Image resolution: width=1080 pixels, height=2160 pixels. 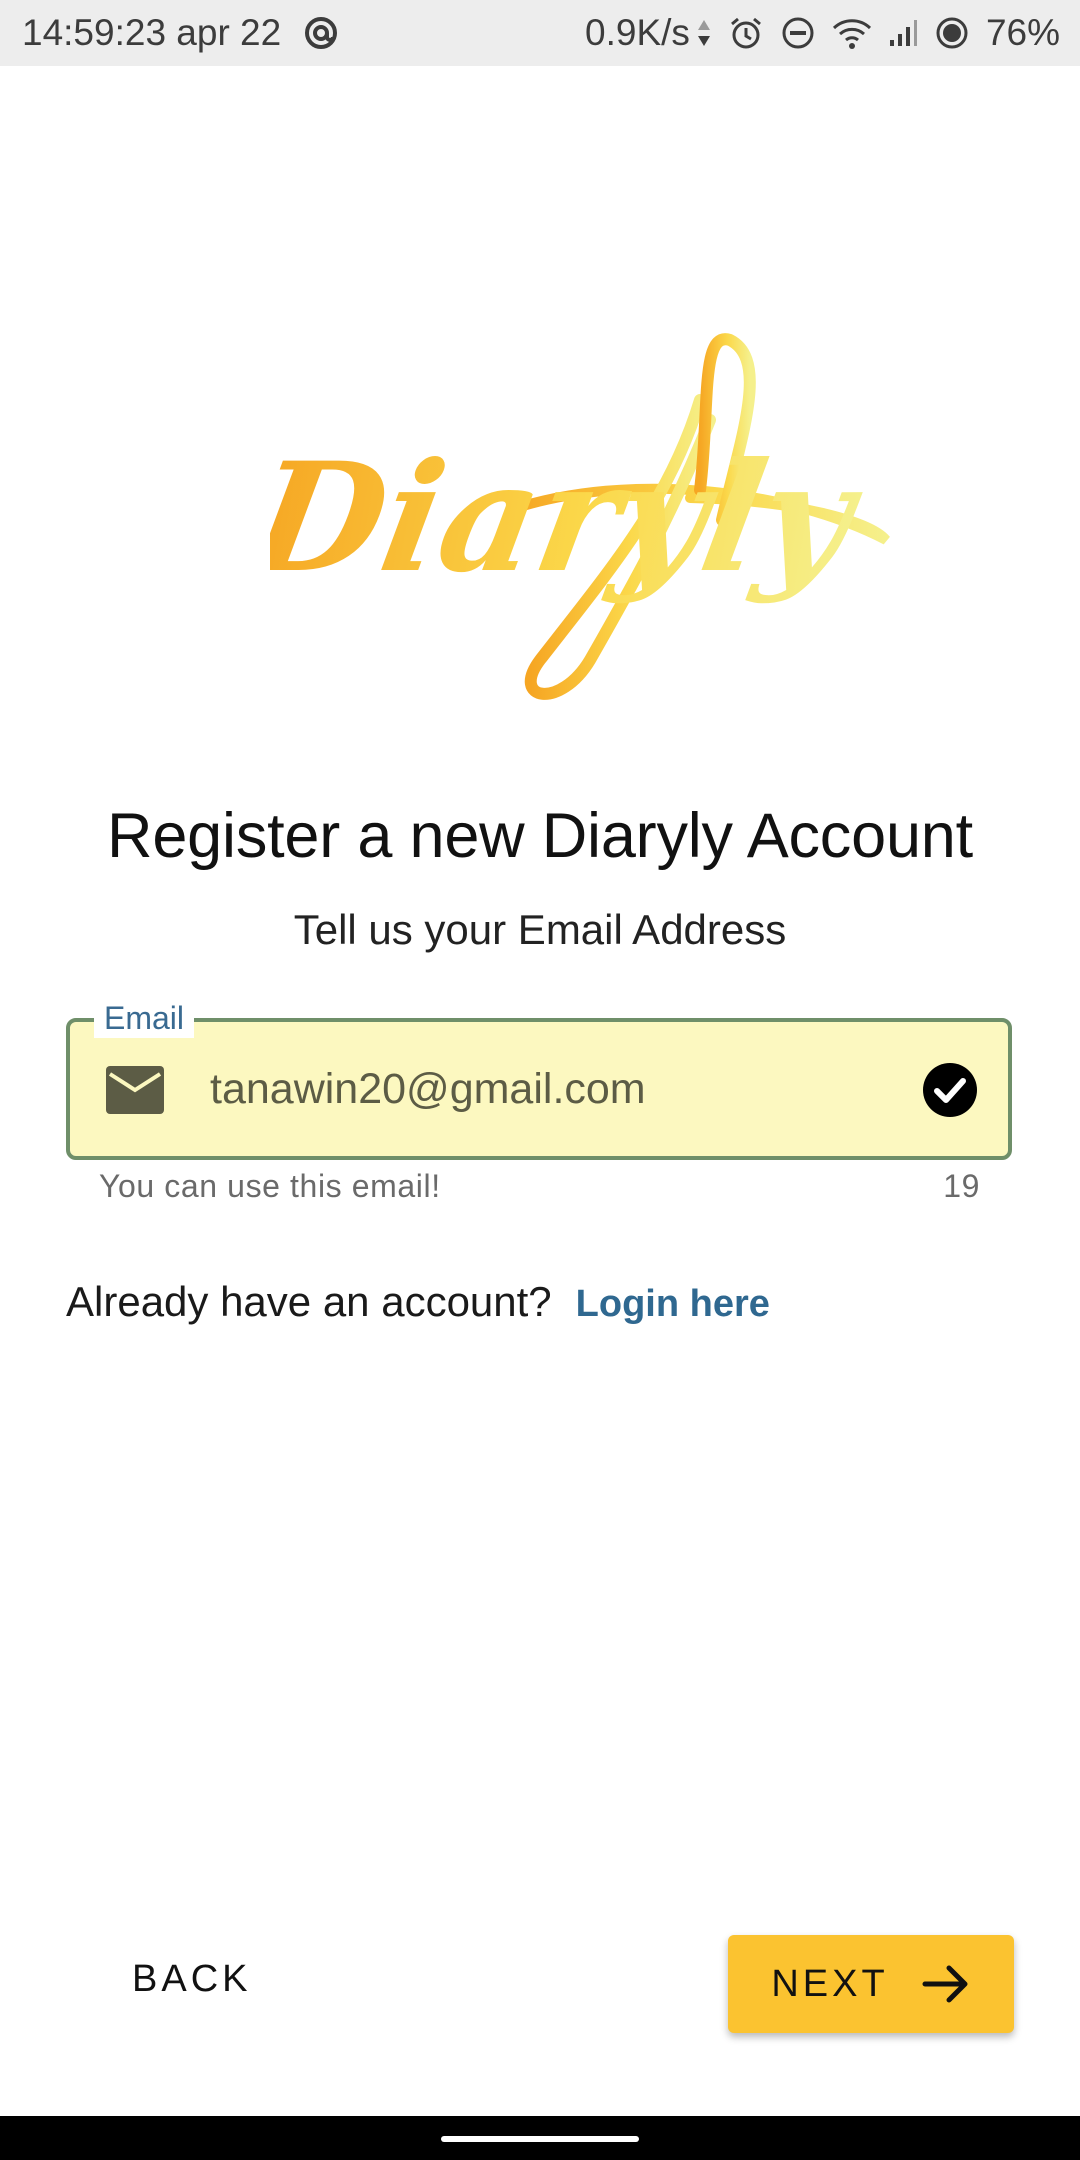 I want to click on back-button: BACK, so click(x=191, y=1979).